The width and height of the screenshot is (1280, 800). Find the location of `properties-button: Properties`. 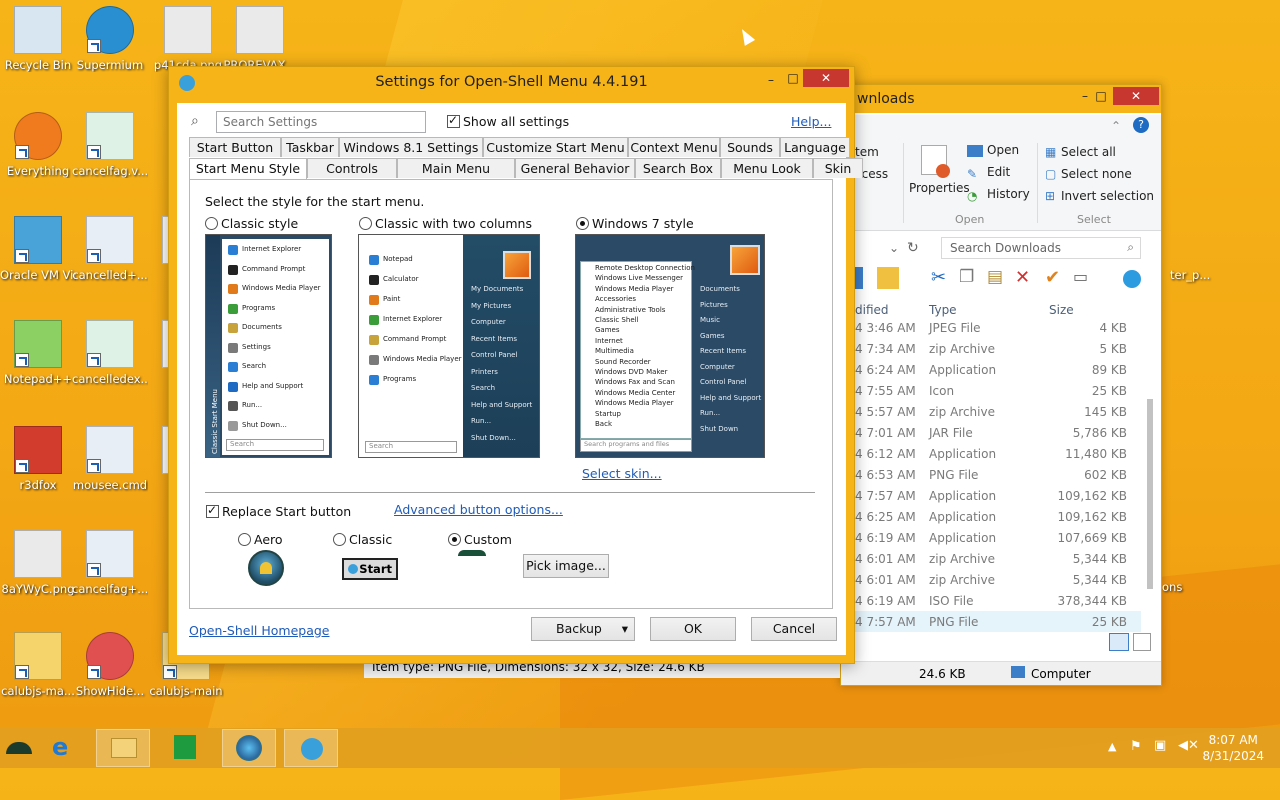

properties-button: Properties is located at coordinates (939, 188).